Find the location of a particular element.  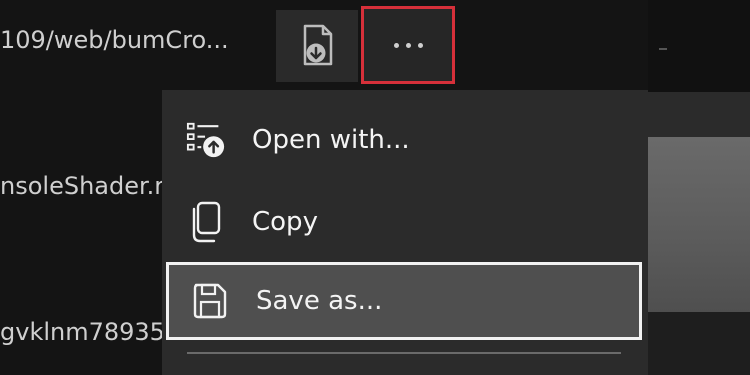

menu-item-label: Copy is located at coordinates (285, 222).